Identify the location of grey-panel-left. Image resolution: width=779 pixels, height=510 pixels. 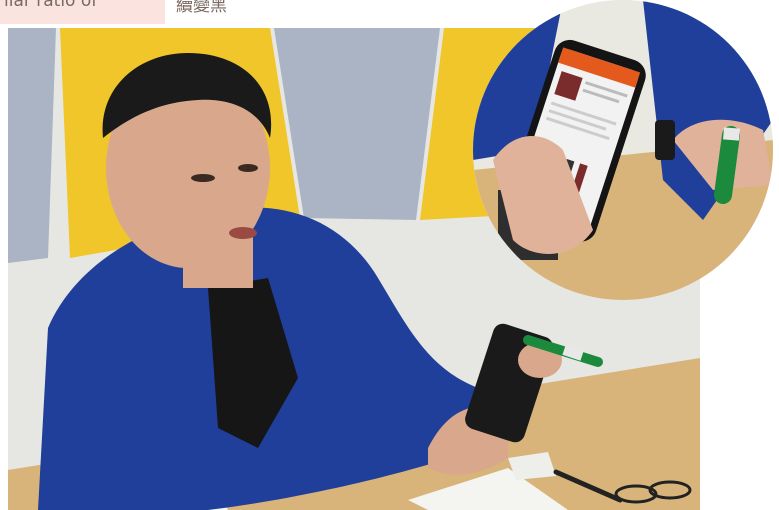
(32, 145).